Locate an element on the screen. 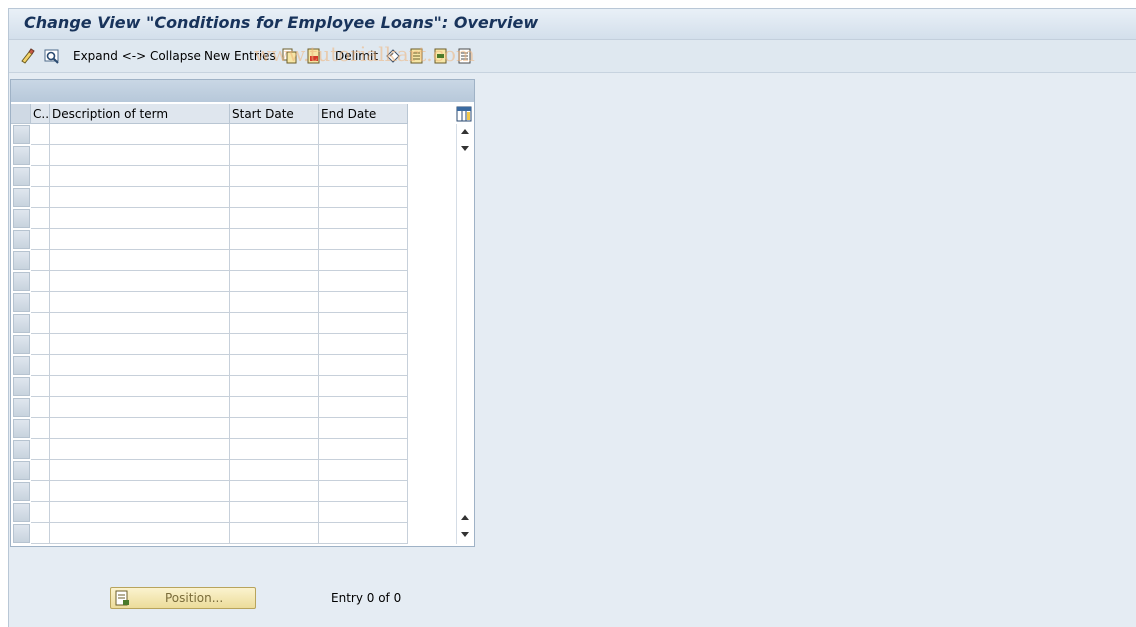 This screenshot has height=627, width=1136. column-header-description: Description of term is located at coordinates (140, 114).